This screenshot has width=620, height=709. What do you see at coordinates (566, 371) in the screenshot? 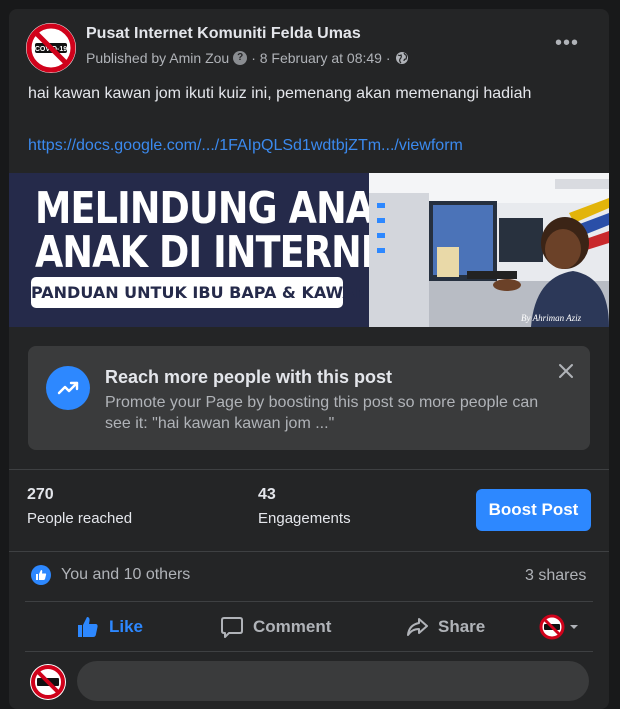
I see `close-icon` at bounding box center [566, 371].